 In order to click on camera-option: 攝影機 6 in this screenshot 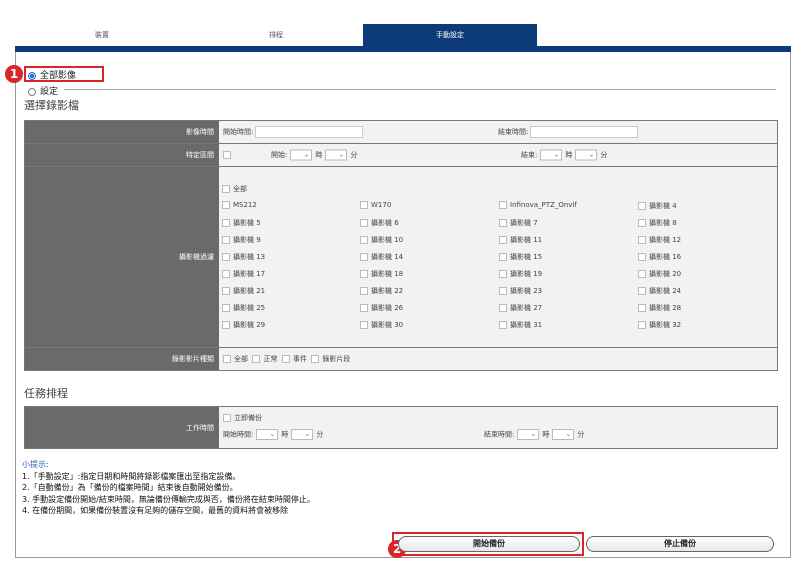, I will do `click(379, 223)`.